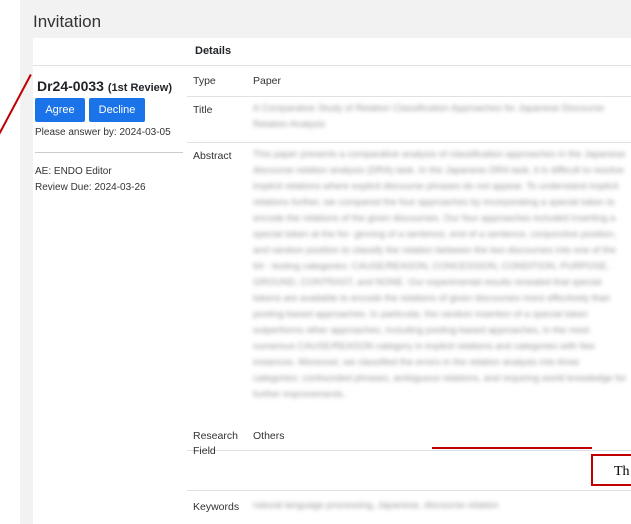 The image size is (631, 524). What do you see at coordinates (611, 470) in the screenshot?
I see `annotation-callout: Th` at bounding box center [611, 470].